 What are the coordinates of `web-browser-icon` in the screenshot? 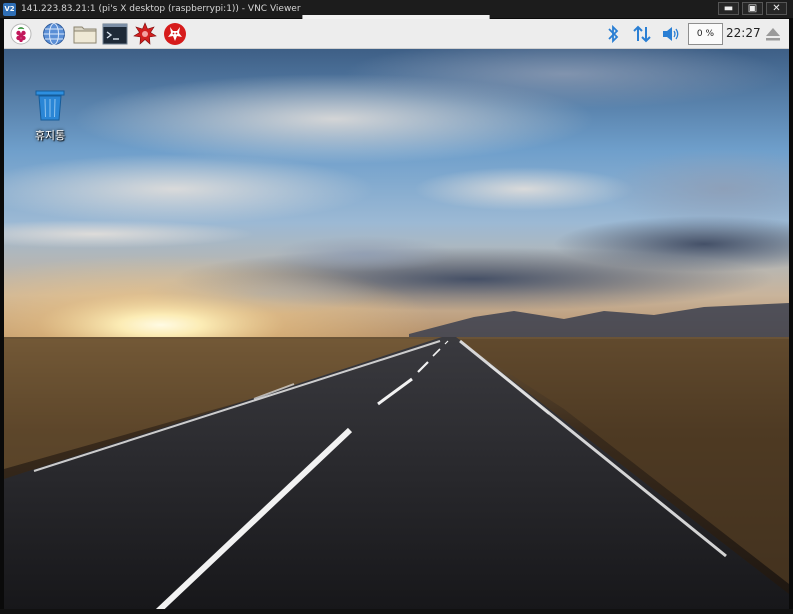 It's located at (54, 34).